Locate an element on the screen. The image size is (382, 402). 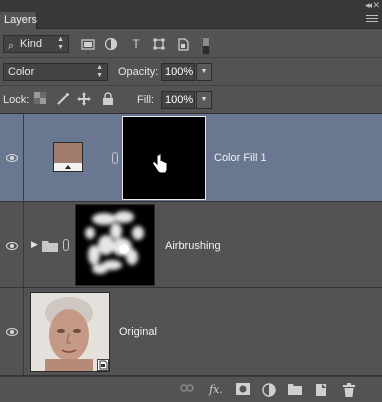
layer-filter-row: ⌕ Kind ▲ ▼ T is located at coordinates (191, 44).